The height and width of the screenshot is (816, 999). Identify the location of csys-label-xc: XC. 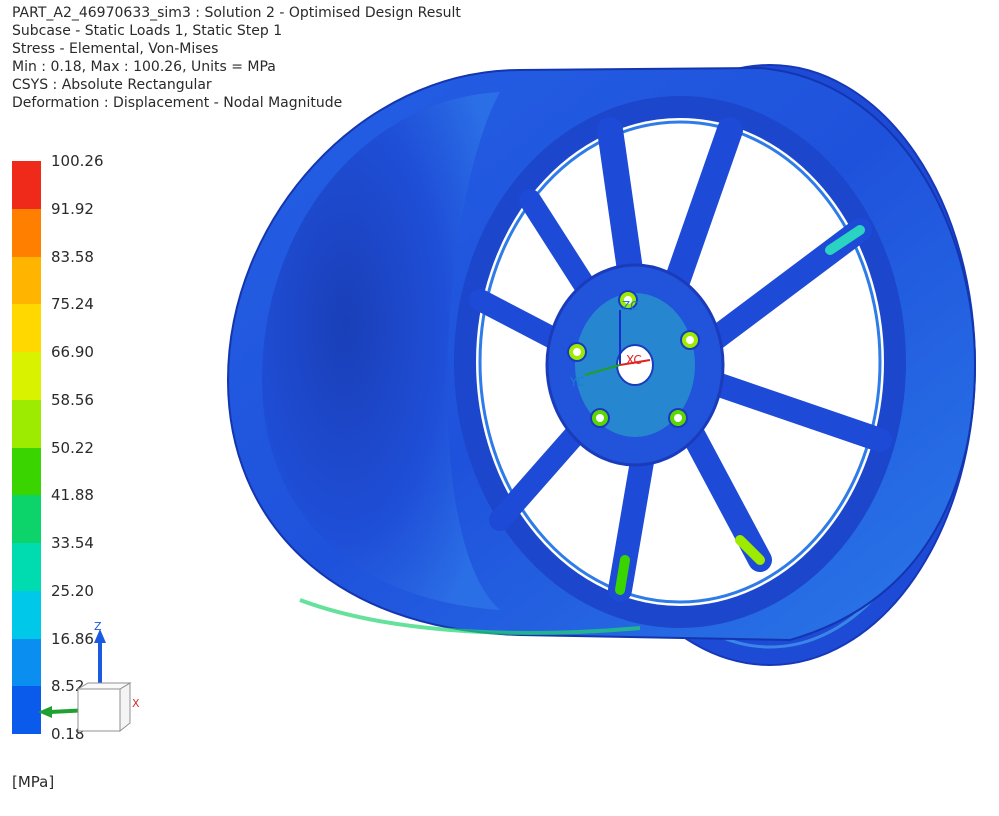
(634, 360).